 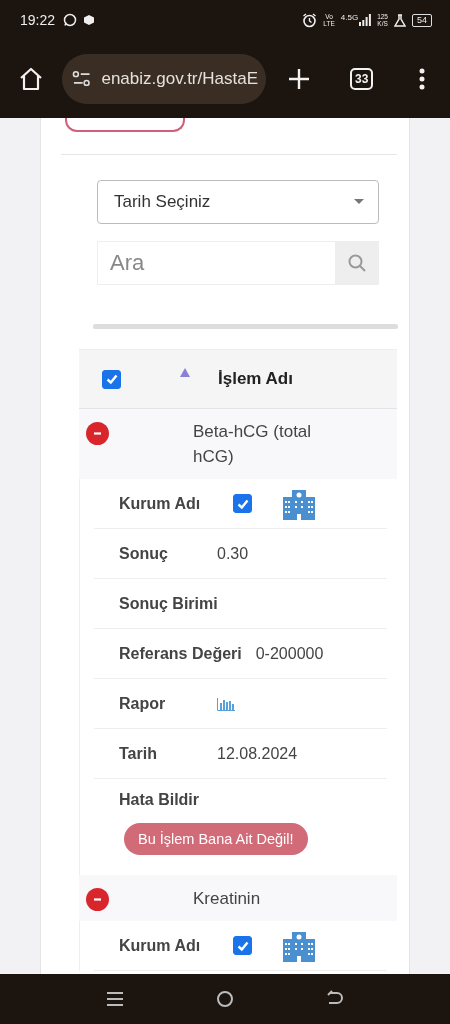 I want to click on horizontal-scrollbar, so click(x=245, y=326).